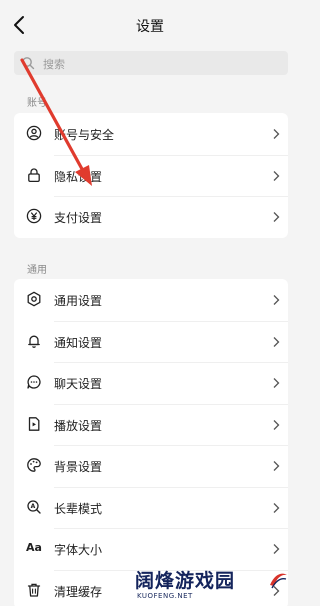 Image resolution: width=320 pixels, height=606 pixels. I want to click on bell-icon, so click(34, 341).